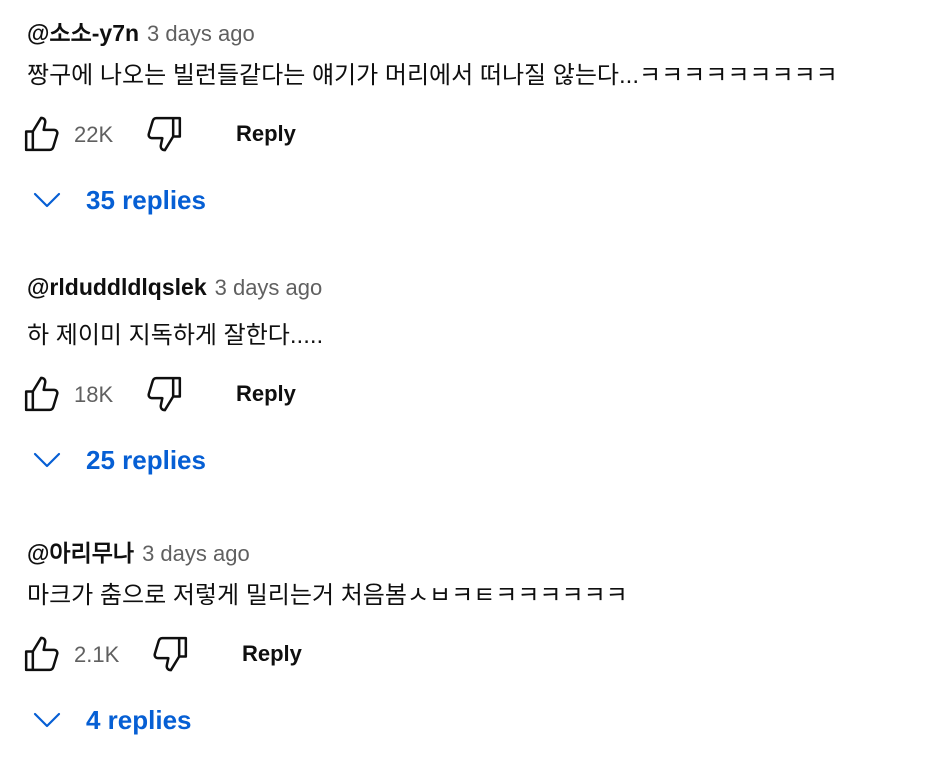  What do you see at coordinates (372, 394) in the screenshot?
I see `comment-actions: 18K Reply` at bounding box center [372, 394].